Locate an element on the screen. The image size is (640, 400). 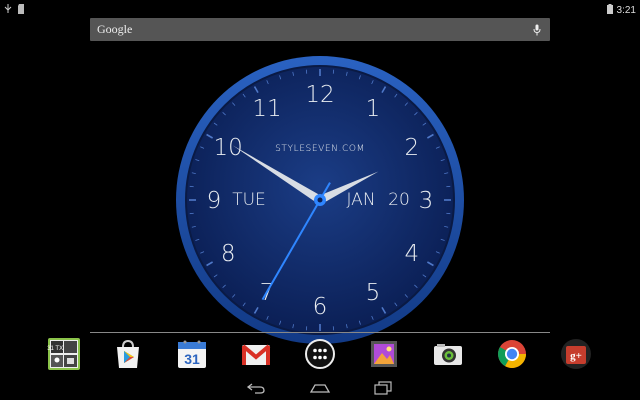
google-plus-label: g+ is located at coordinates (576, 356).